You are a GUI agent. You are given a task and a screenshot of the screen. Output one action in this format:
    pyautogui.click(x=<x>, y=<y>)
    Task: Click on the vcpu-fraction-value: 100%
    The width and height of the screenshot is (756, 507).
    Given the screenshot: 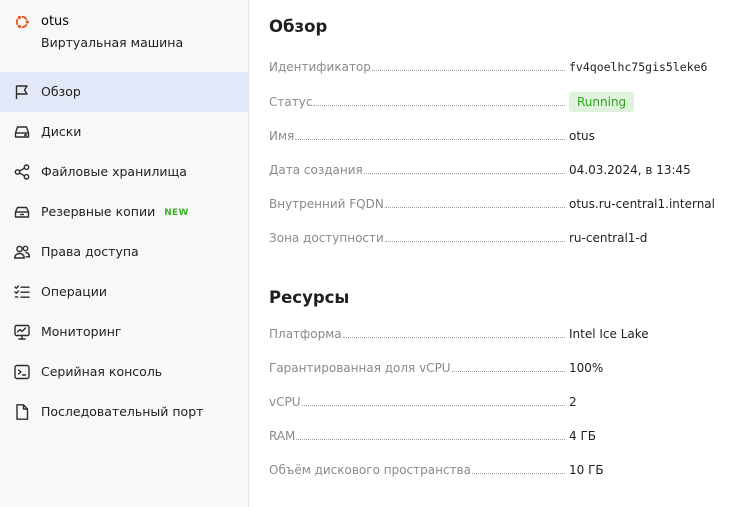 What is the action you would take?
    pyautogui.click(x=586, y=368)
    